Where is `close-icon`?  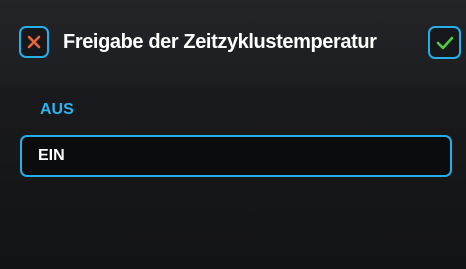 close-icon is located at coordinates (34, 42).